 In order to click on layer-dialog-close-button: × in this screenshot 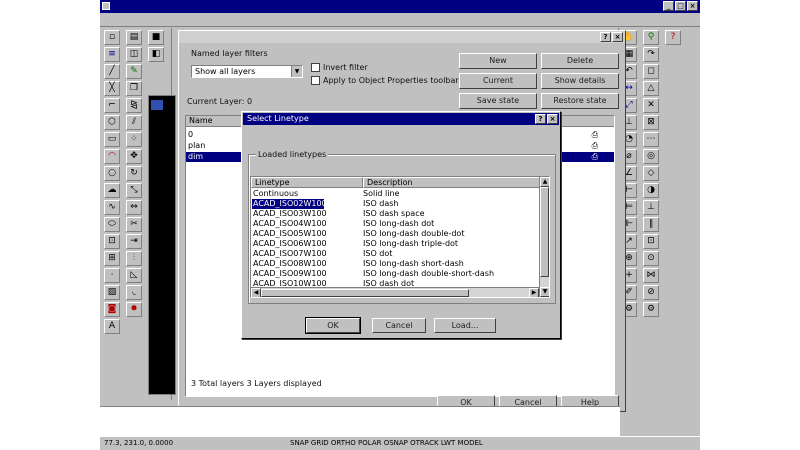, I will do `click(617, 37)`.